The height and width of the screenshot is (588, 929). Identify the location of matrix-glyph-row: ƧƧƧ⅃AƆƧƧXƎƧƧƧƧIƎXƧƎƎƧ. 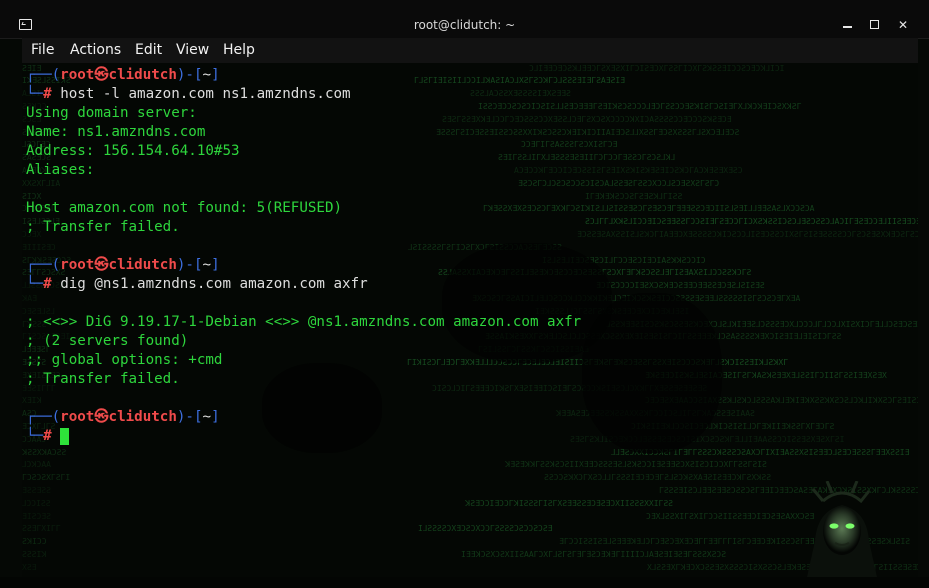
(520, 93).